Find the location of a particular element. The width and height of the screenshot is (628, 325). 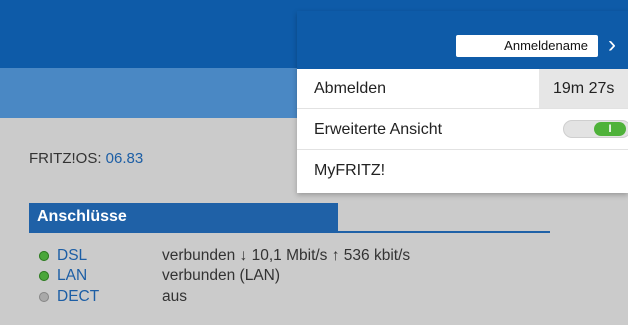

connection-status-lan: verbunden (LAN) is located at coordinates (221, 275).